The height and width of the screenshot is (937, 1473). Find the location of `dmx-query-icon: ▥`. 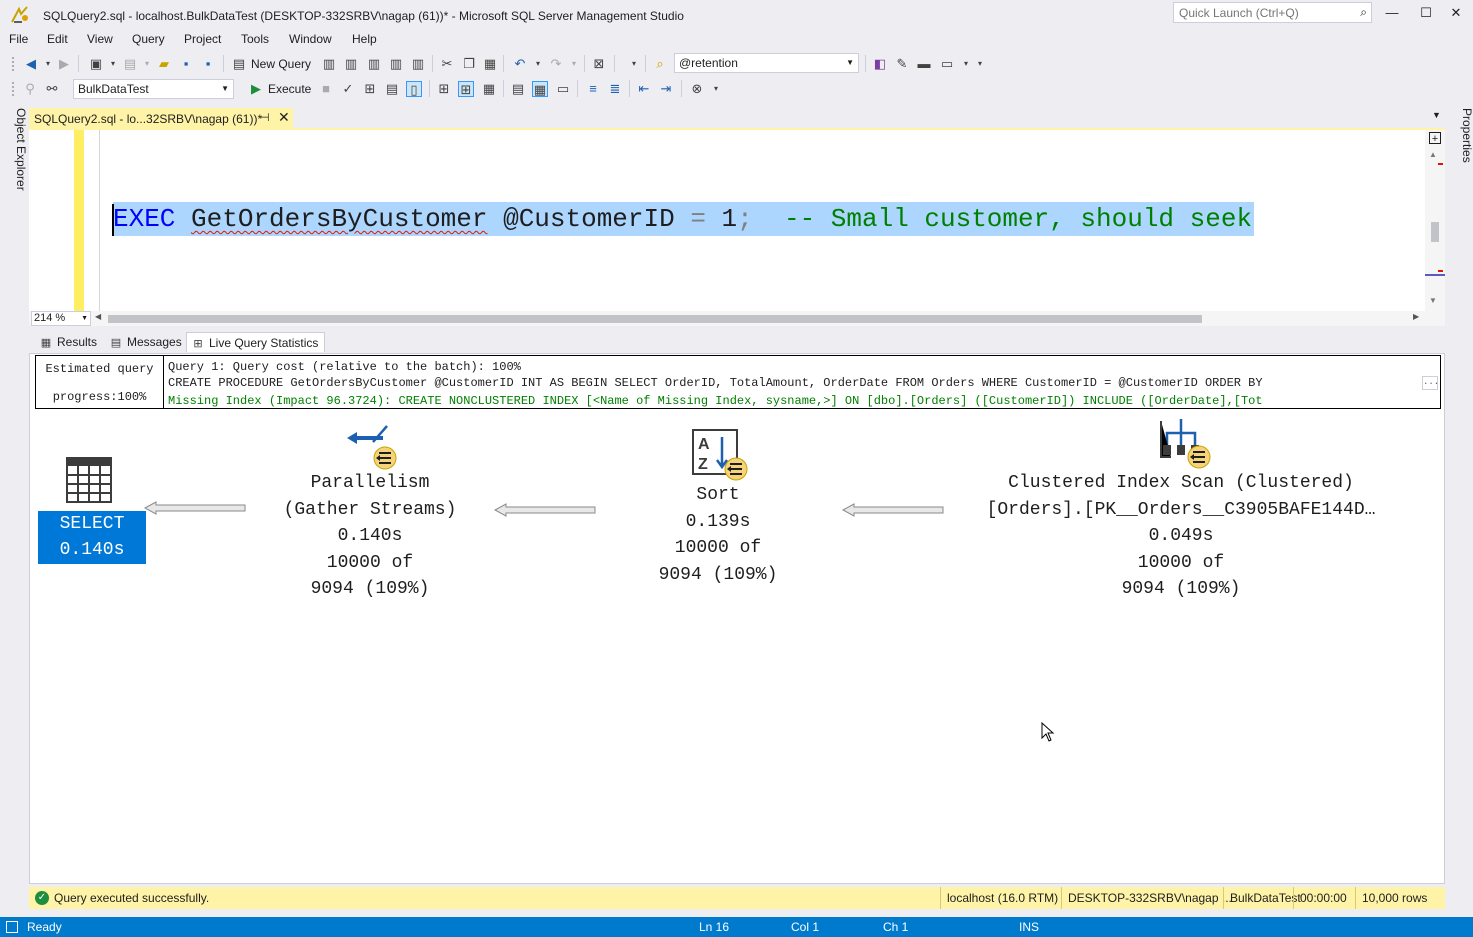

dmx-query-icon: ▥ is located at coordinates (374, 64).